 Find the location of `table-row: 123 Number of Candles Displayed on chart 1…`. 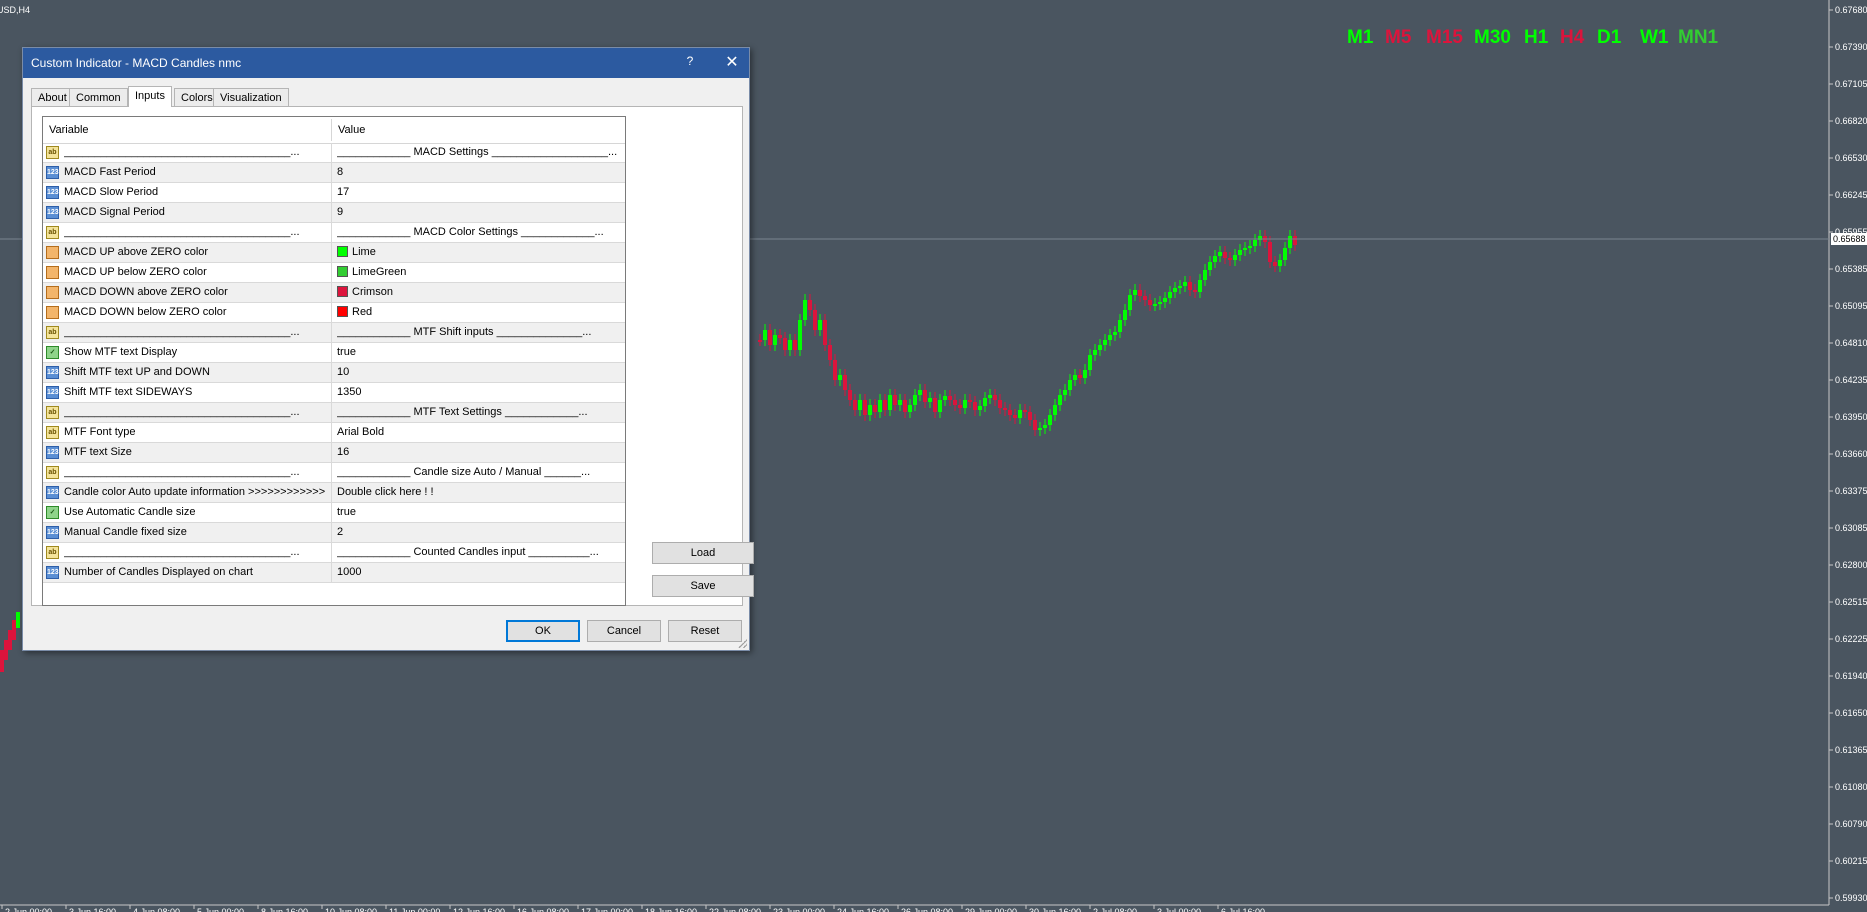

table-row: 123 Number of Candles Displayed on chart 1… is located at coordinates (334, 573).